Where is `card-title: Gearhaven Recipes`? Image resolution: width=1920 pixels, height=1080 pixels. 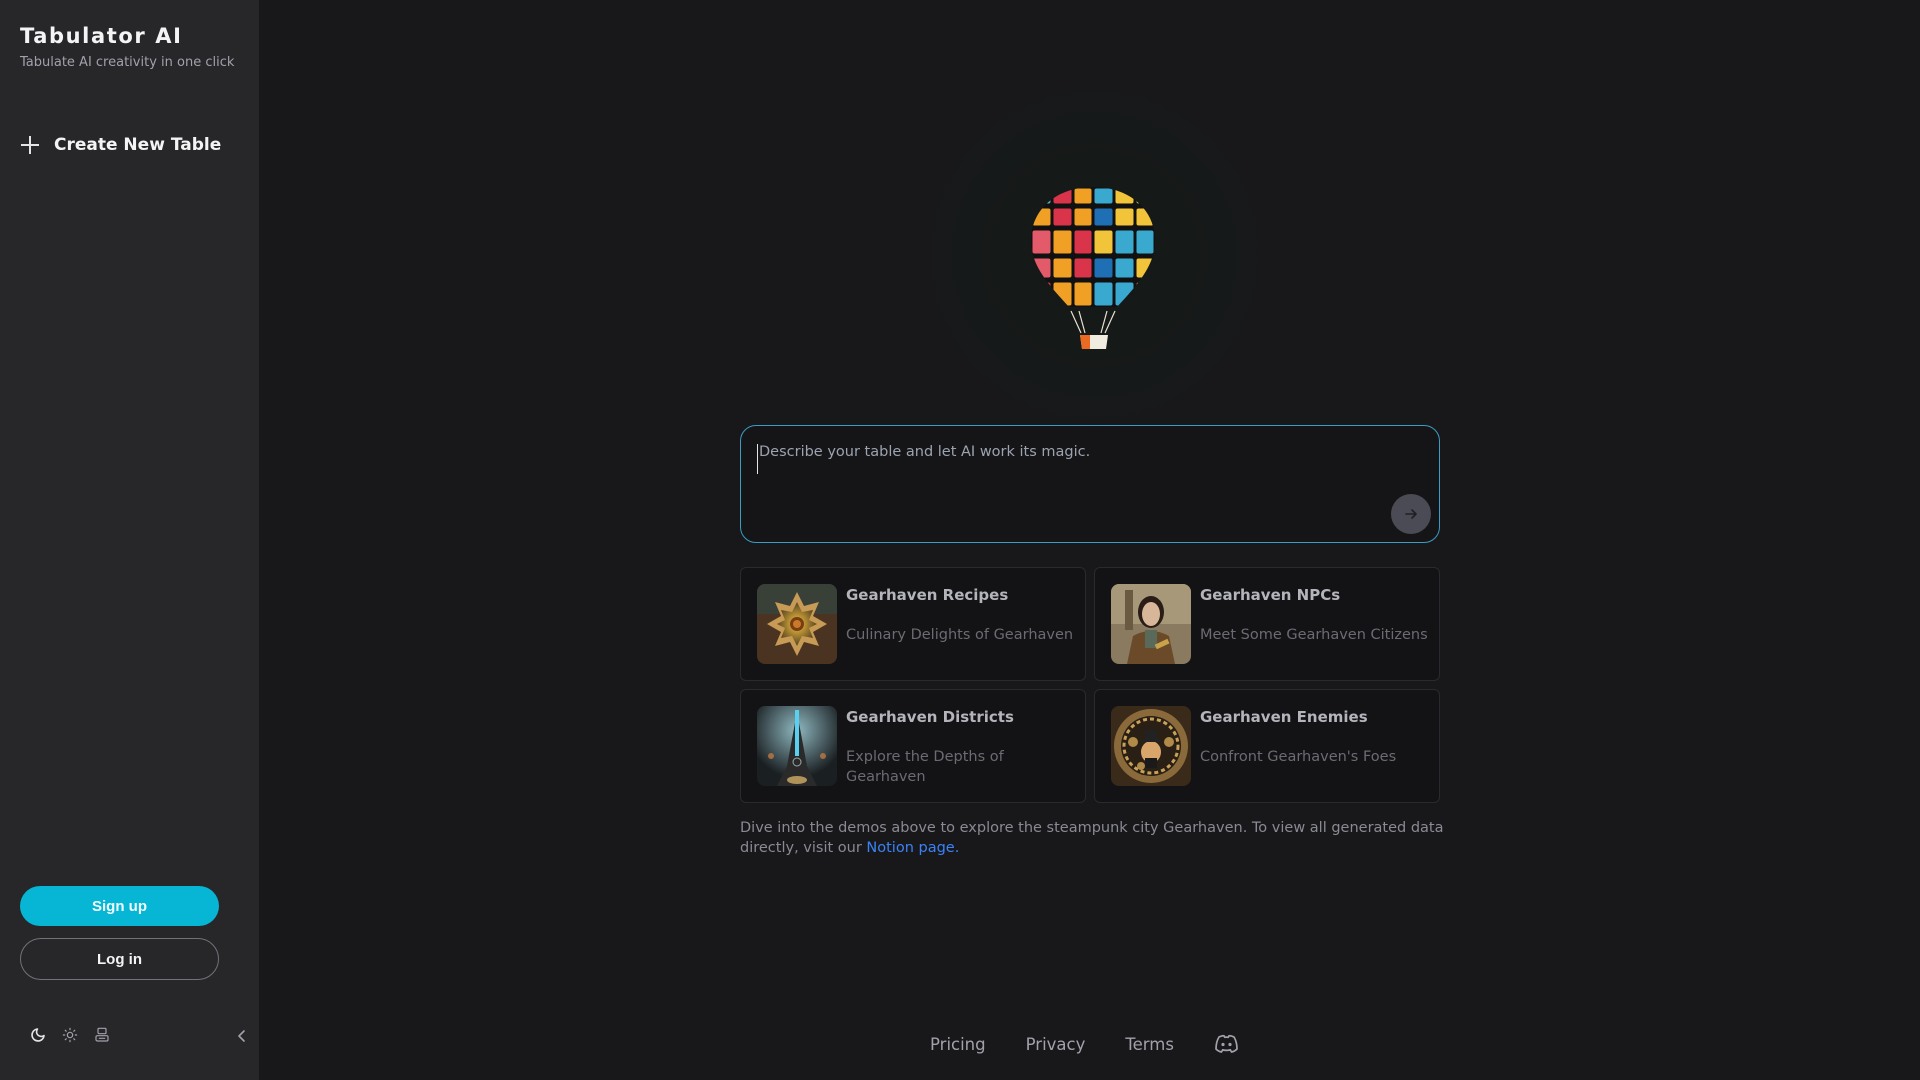 card-title: Gearhaven Recipes is located at coordinates (927, 595).